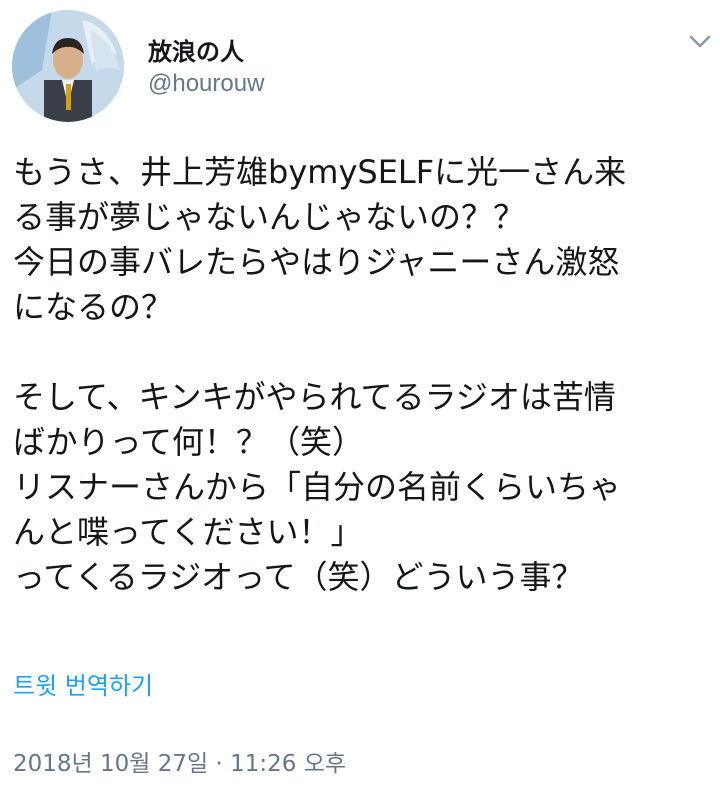 The image size is (720, 795). I want to click on profile-photo-icon, so click(68, 66).